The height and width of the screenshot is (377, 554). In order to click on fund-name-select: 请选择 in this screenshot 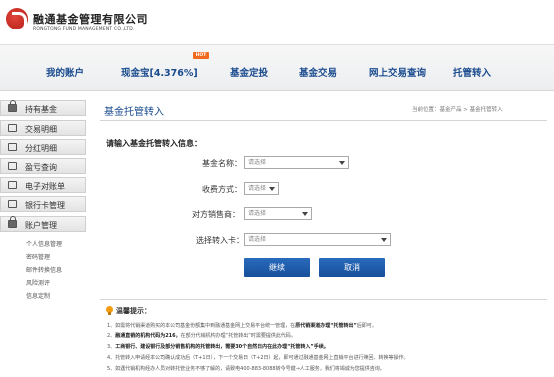, I will do `click(296, 162)`.